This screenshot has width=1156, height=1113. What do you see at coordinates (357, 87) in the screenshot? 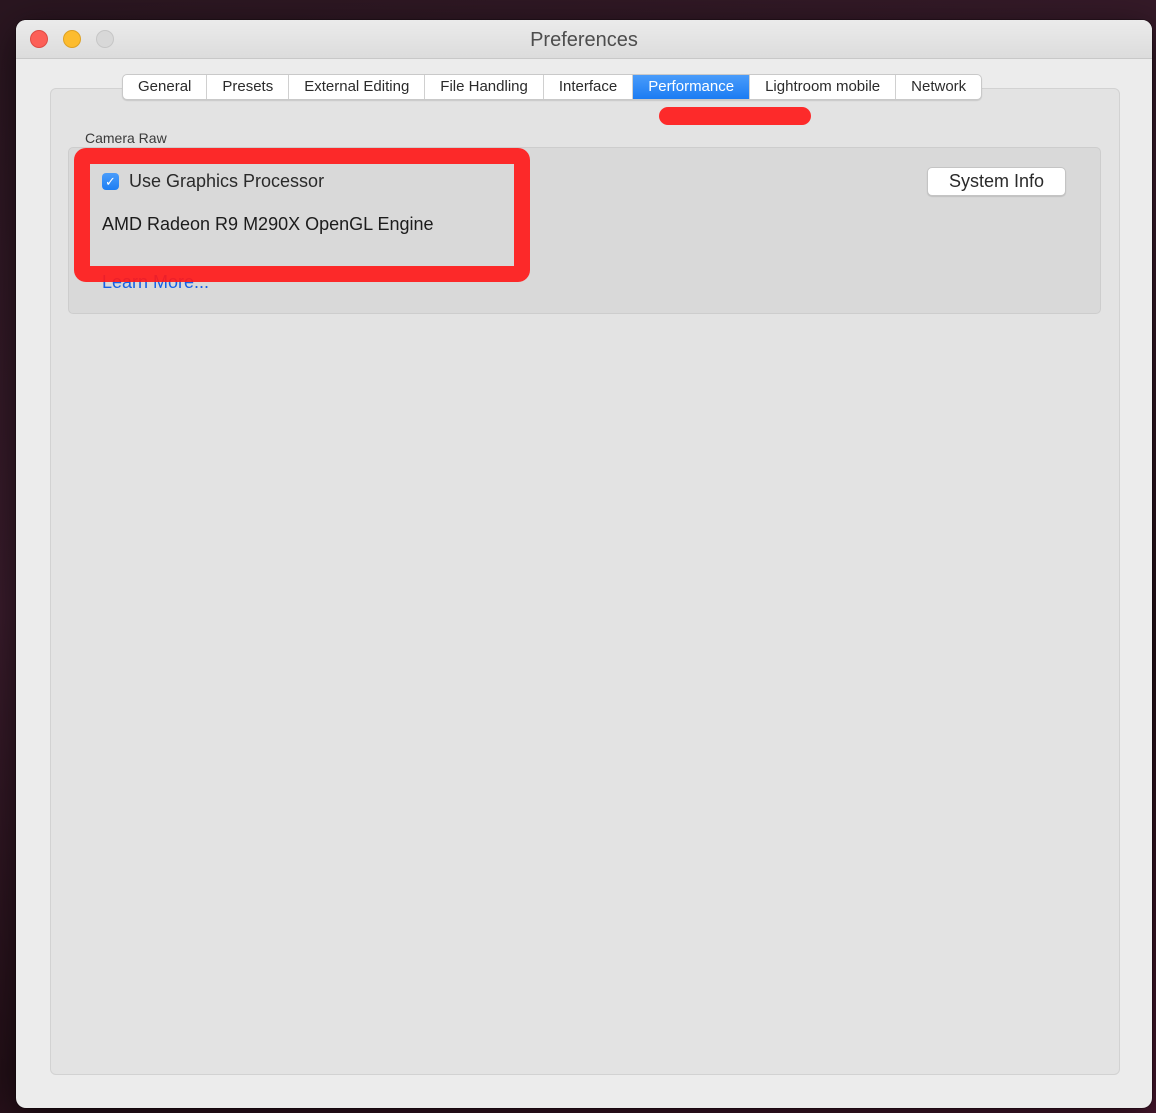
I see `tab-external-editing: External Editing` at bounding box center [357, 87].